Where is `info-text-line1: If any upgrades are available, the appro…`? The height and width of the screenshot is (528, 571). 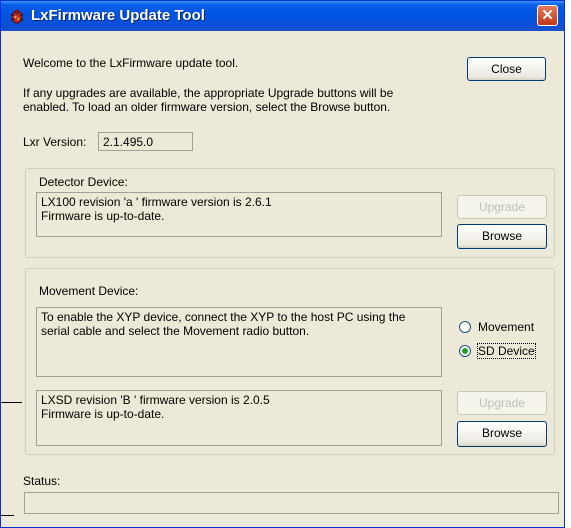
info-text-line1: If any upgrades are available, the appro… is located at coordinates (208, 93).